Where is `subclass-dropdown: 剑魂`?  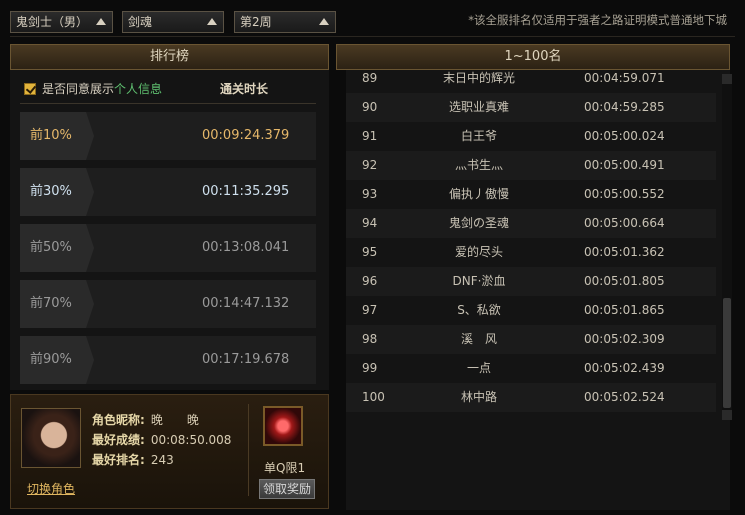
subclass-dropdown: 剑魂 is located at coordinates (173, 22).